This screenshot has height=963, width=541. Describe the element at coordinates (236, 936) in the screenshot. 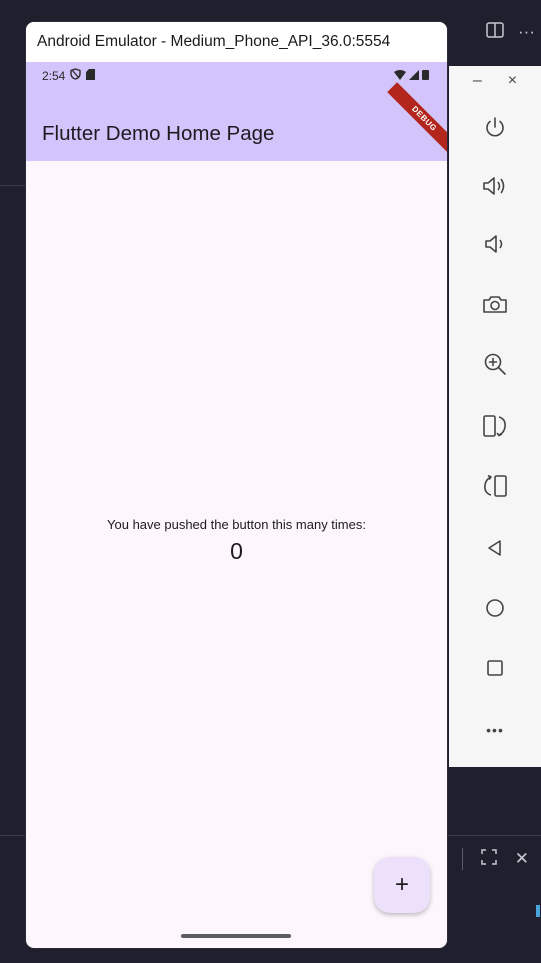

I see `home-indicator` at that location.